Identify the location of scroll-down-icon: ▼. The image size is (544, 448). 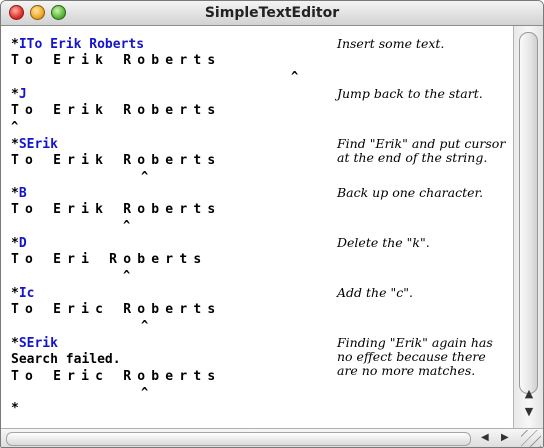
(529, 412).